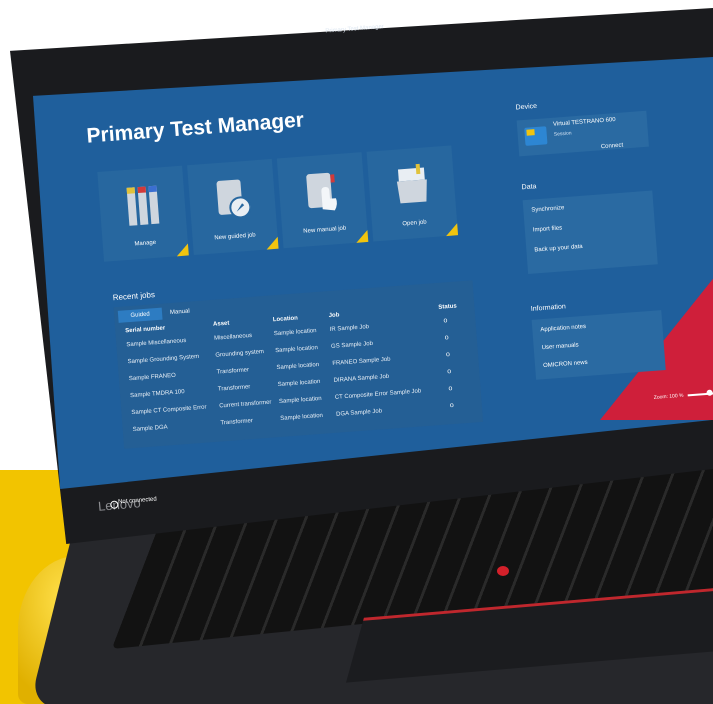 The image size is (713, 704). What do you see at coordinates (195, 128) in the screenshot?
I see `page-title: Primary Test Manager` at bounding box center [195, 128].